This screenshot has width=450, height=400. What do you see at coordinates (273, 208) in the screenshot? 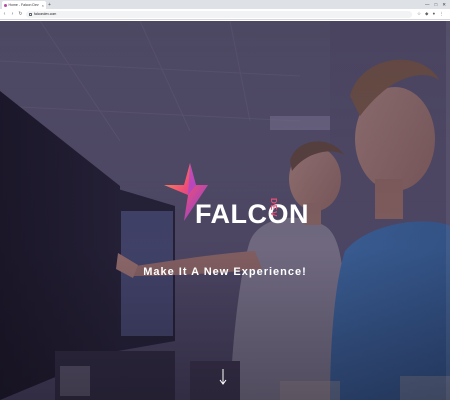
I see `brand-dev-label: DEV` at bounding box center [273, 208].